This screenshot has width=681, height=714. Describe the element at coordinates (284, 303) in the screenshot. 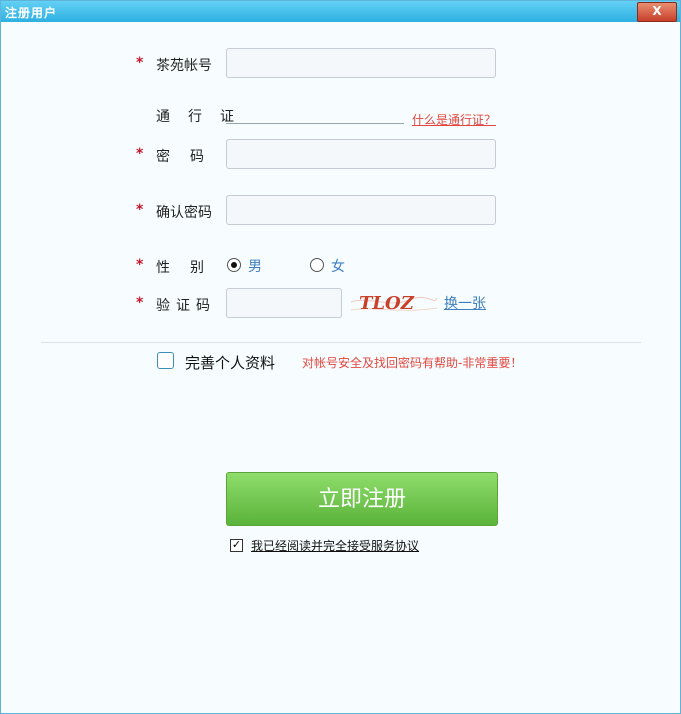

I see `captcha-input` at that location.